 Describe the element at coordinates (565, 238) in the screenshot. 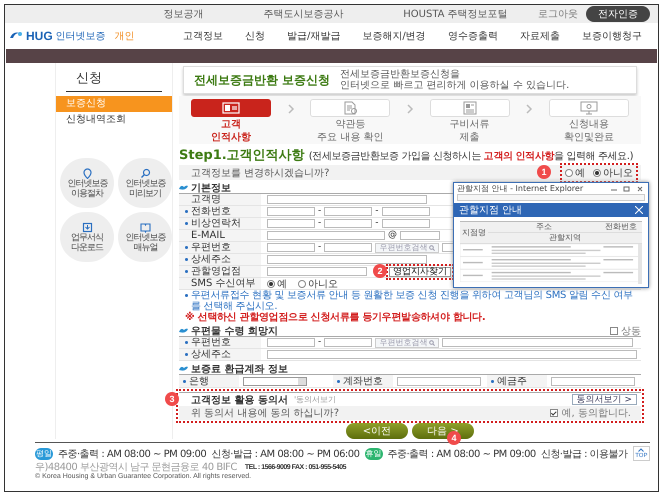

I see `column-header: 관할지역` at that location.